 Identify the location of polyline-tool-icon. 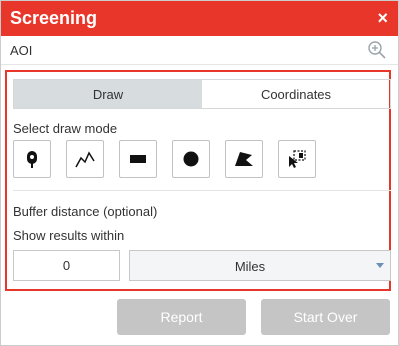
(85, 159).